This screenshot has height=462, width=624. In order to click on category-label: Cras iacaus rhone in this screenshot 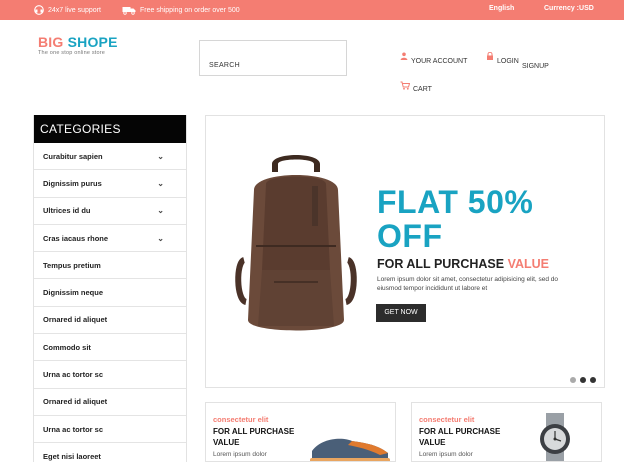, I will do `click(75, 238)`.